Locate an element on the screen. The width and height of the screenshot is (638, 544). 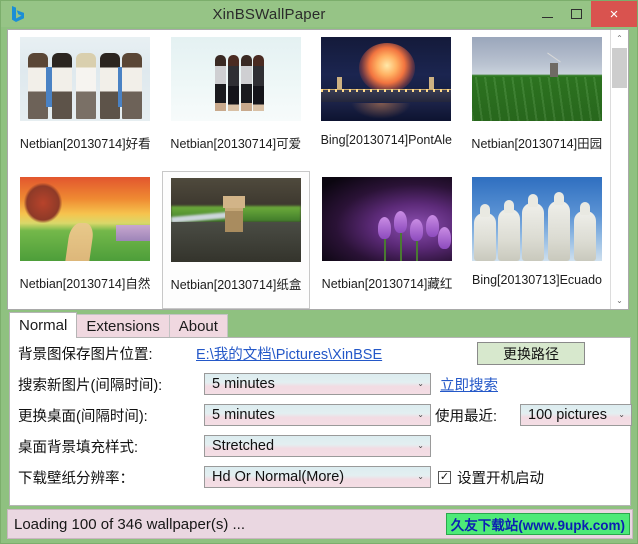
thumbnail-item: Netbian[20130714]自然 is located at coordinates (85, 240).